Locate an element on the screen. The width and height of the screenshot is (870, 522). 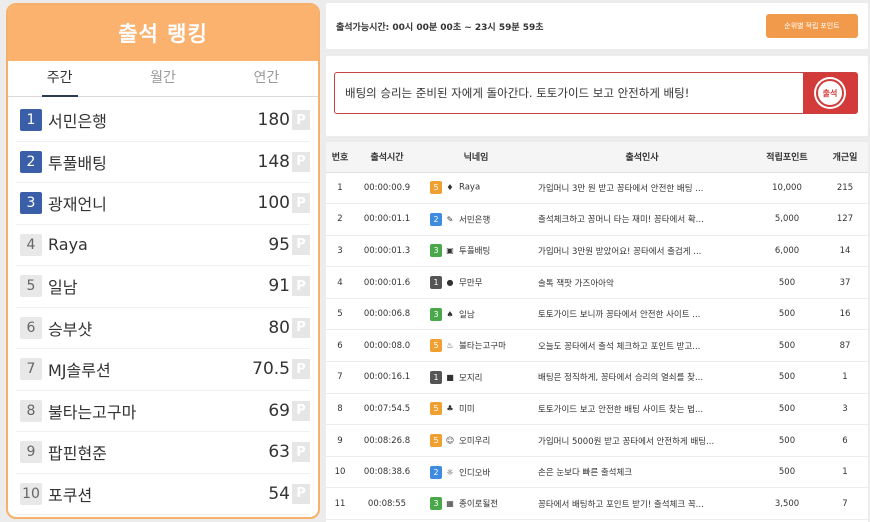
cell-time: 00:00:06.8 is located at coordinates (387, 314).